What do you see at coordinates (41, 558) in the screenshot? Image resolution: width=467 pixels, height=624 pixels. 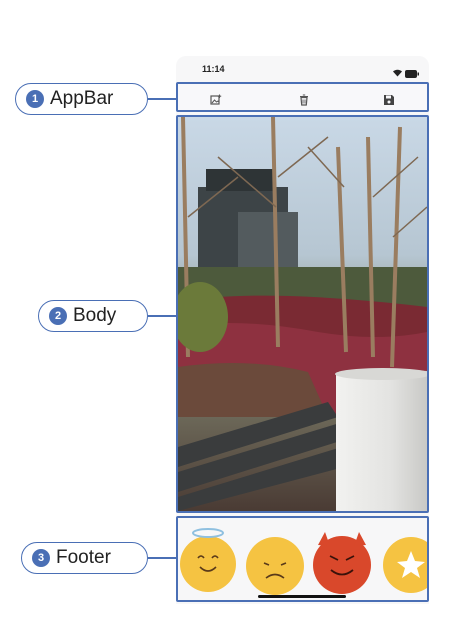 I see `callout-number: 3` at bounding box center [41, 558].